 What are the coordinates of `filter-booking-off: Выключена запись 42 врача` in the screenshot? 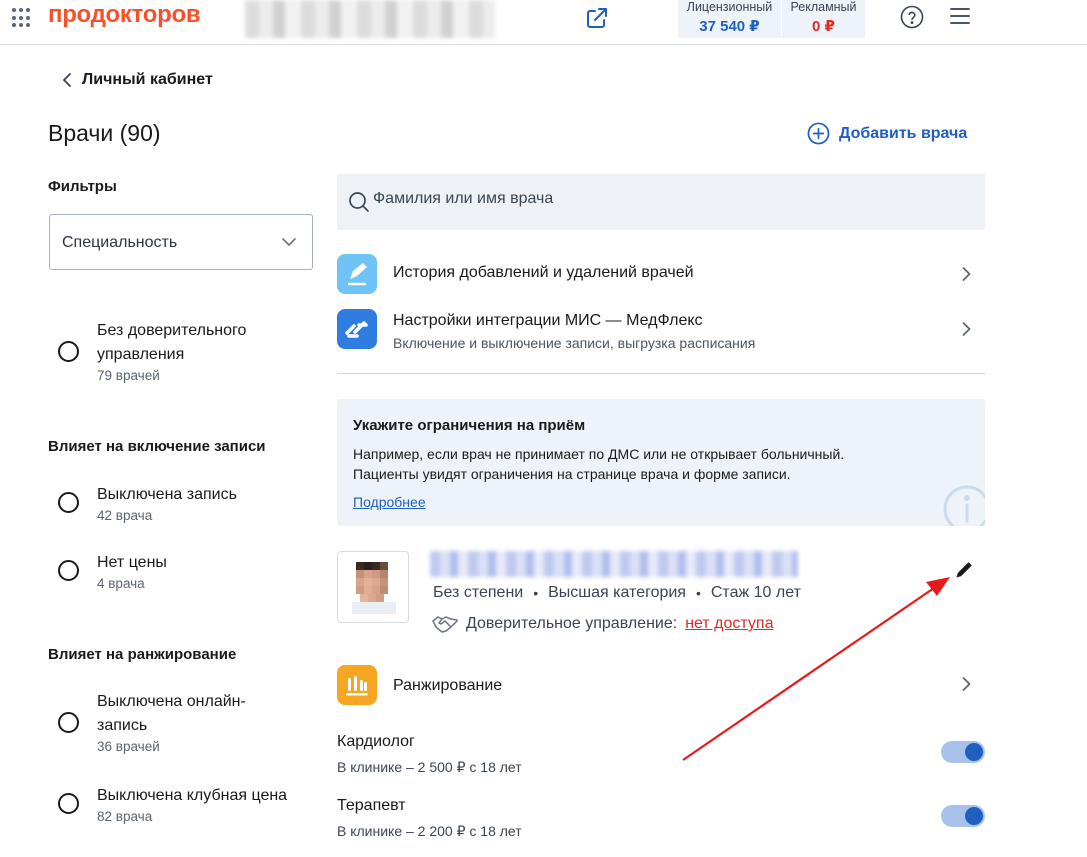 It's located at (147, 503).